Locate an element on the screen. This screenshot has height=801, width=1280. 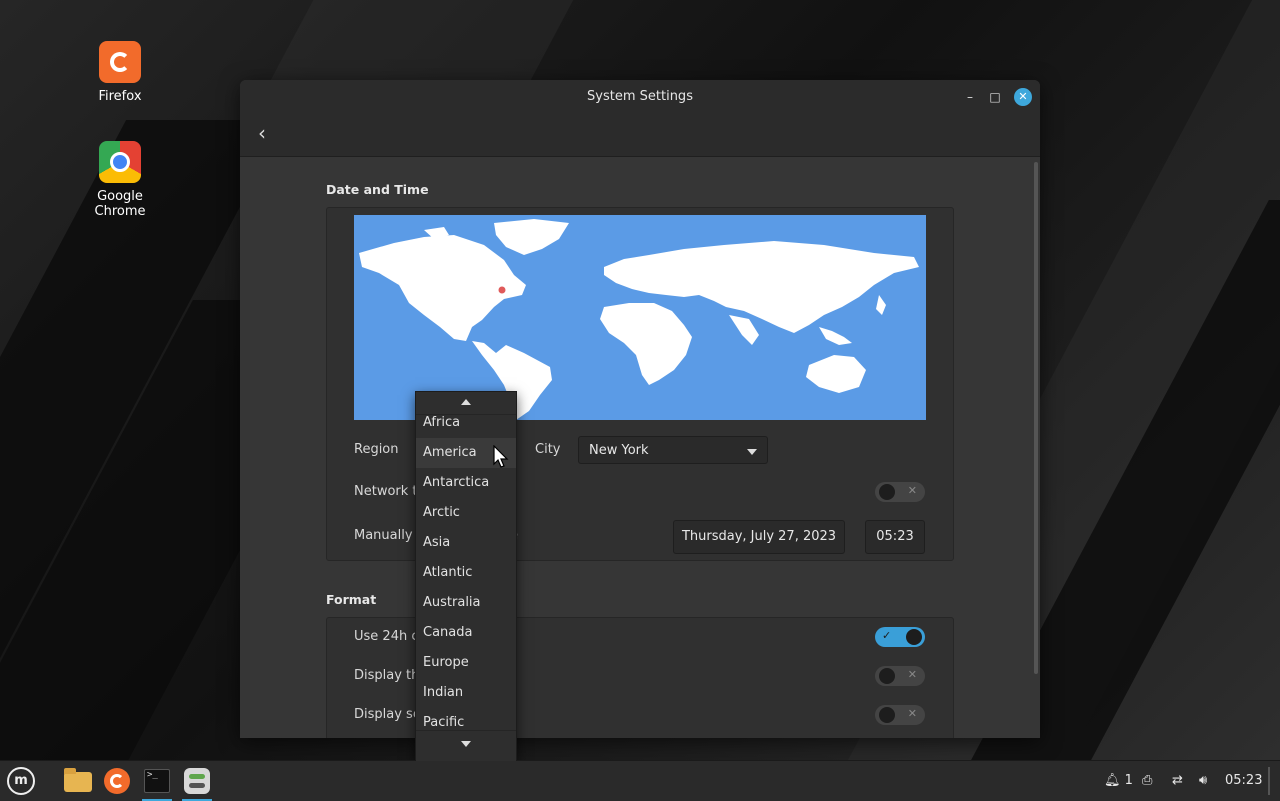
region-option: Australia is located at coordinates (466, 603).